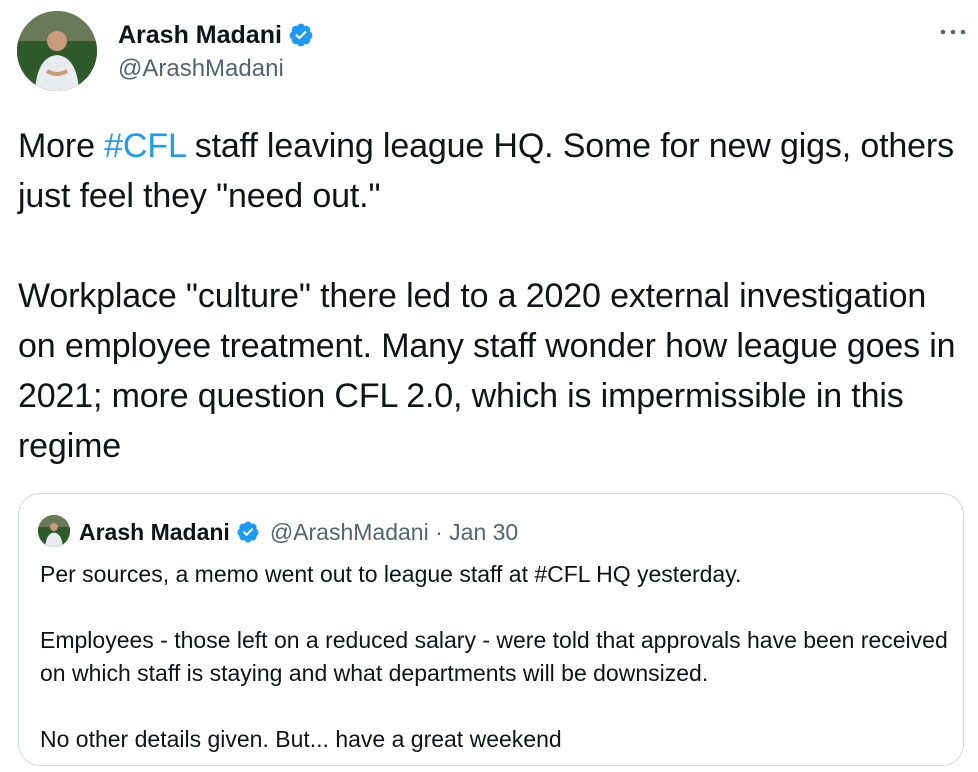  I want to click on quoted-author-handle: @ArashMadani, so click(349, 532).